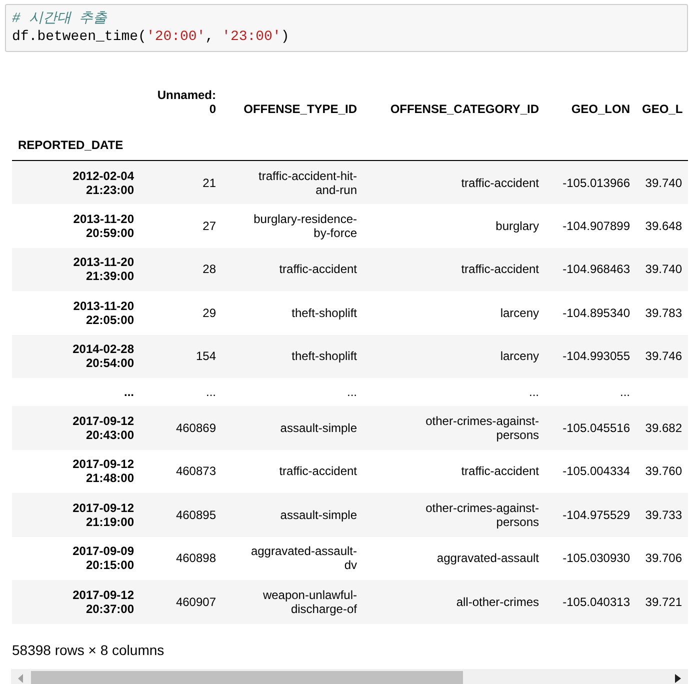 This screenshot has width=695, height=684. What do you see at coordinates (517, 225) in the screenshot?
I see `table-cell: burglary` at bounding box center [517, 225].